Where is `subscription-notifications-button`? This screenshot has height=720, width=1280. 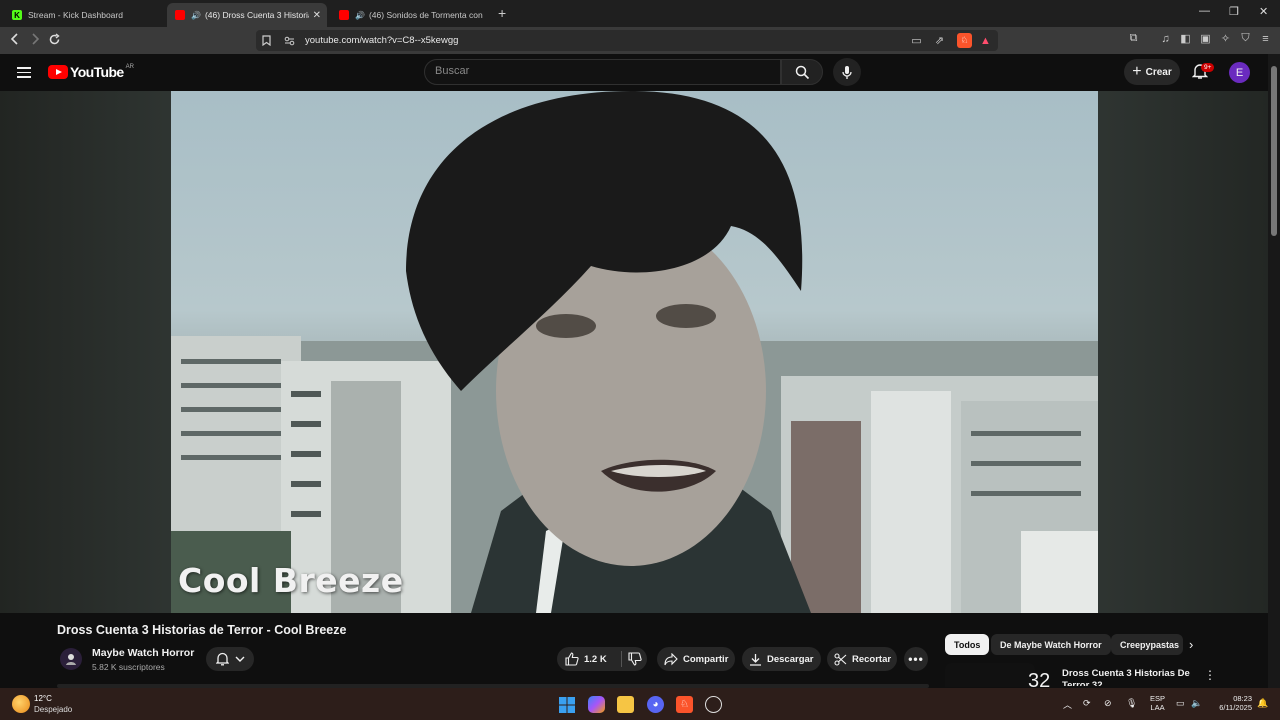
subscription-notifications-button is located at coordinates (230, 659).